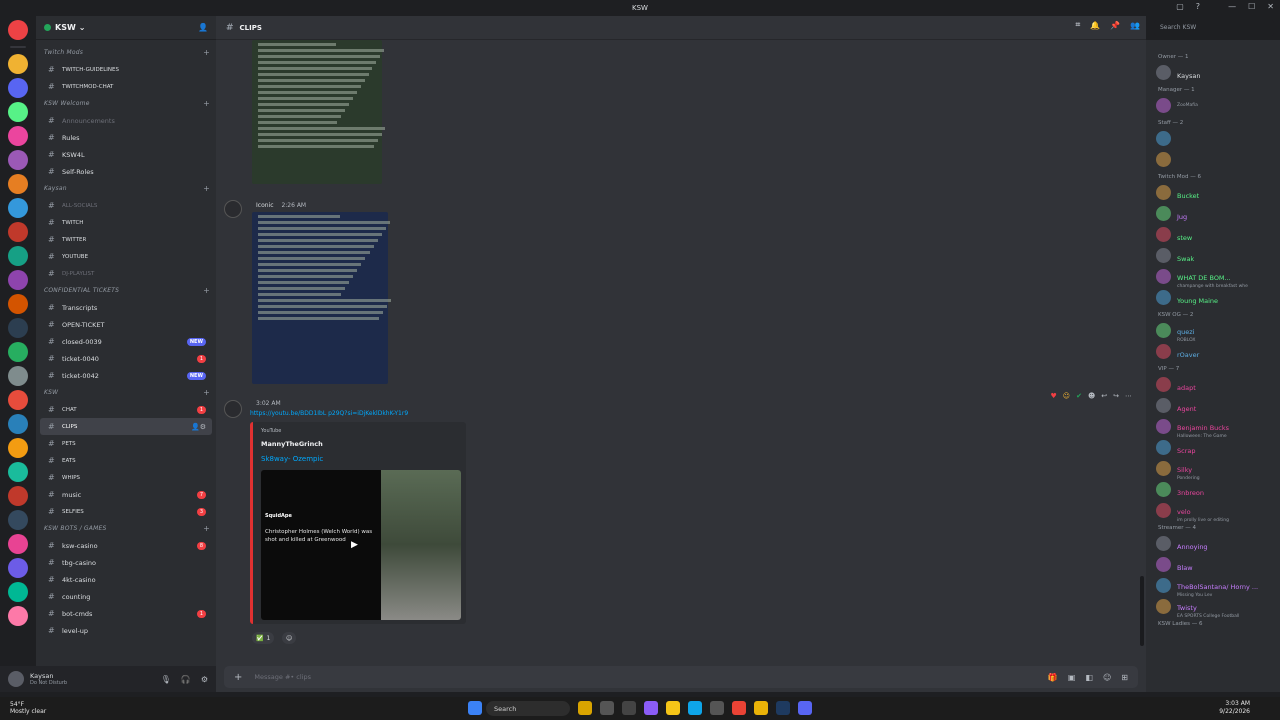  I want to click on channel-item: # ALL-SOCIALS, so click(126, 205).